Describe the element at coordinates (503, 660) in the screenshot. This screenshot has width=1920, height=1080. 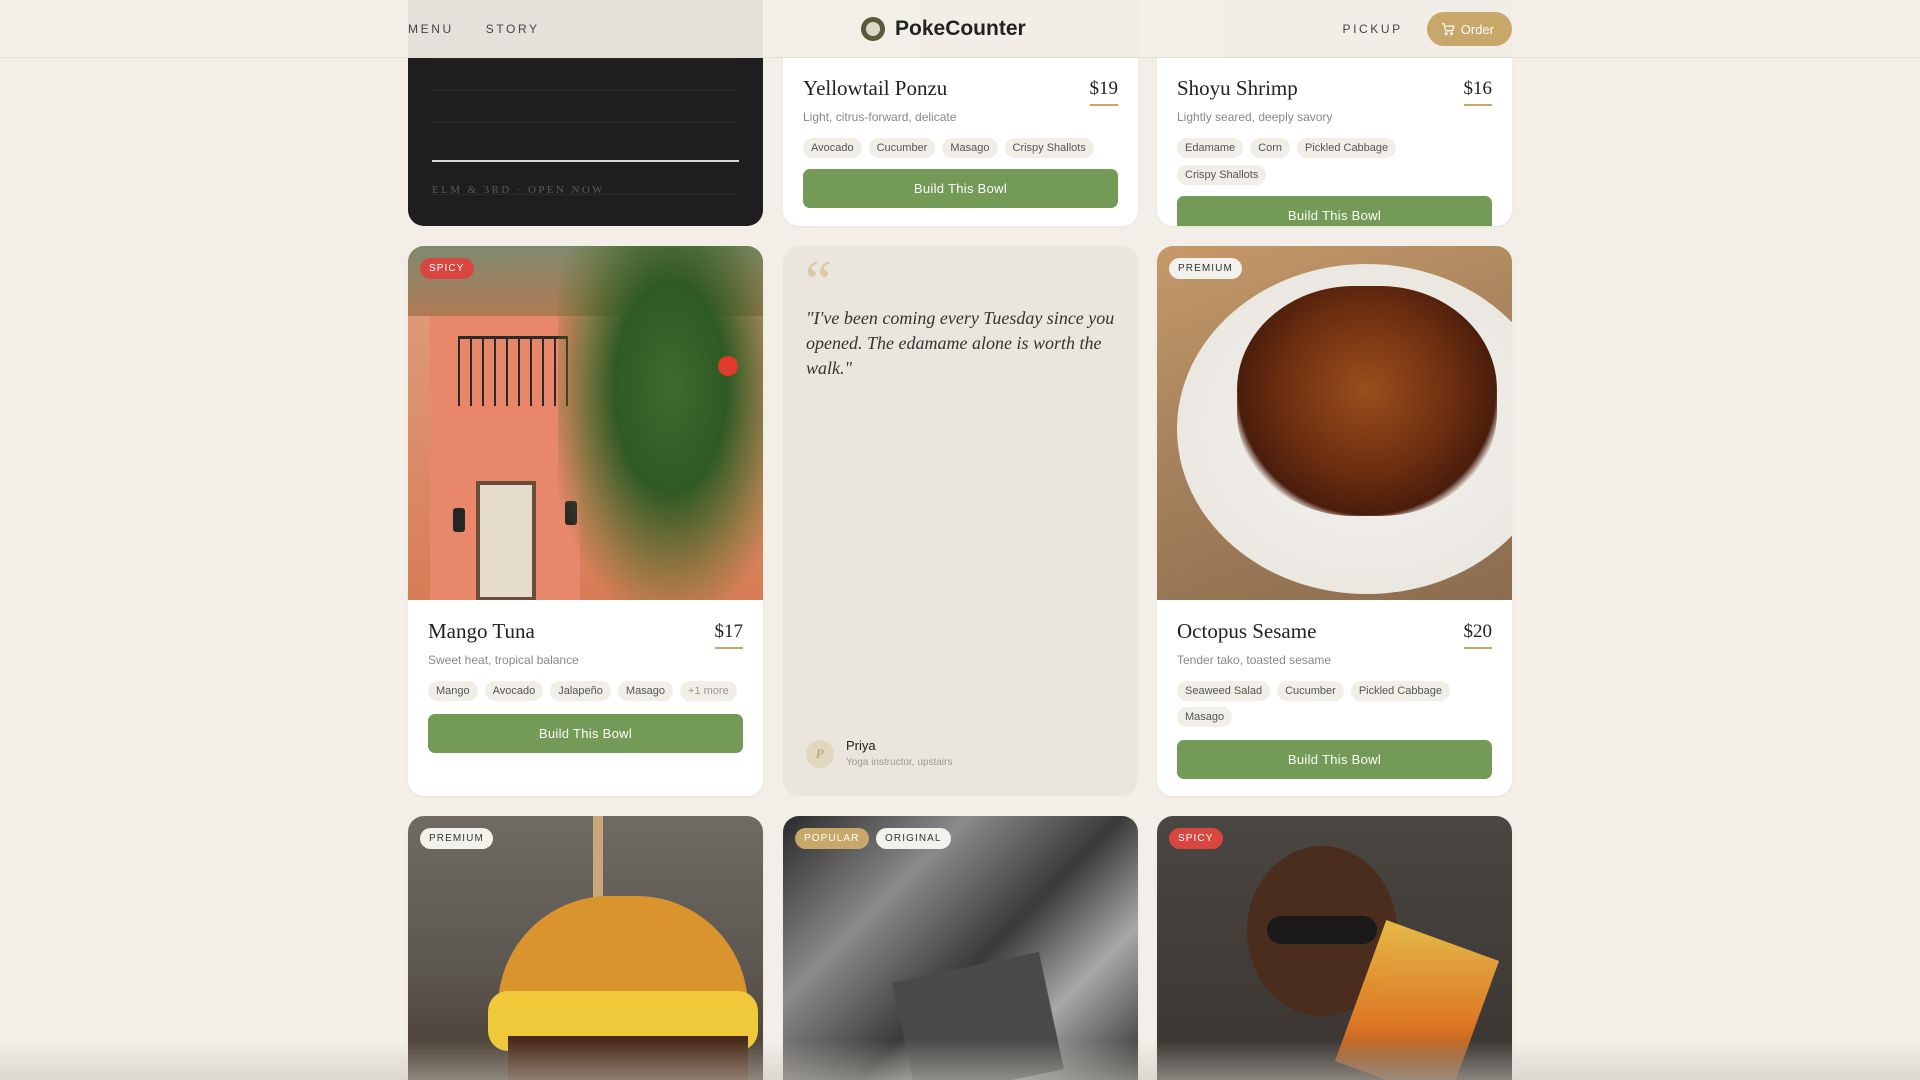
I see `card-subtitle: Sweet heat, tropical balance` at that location.